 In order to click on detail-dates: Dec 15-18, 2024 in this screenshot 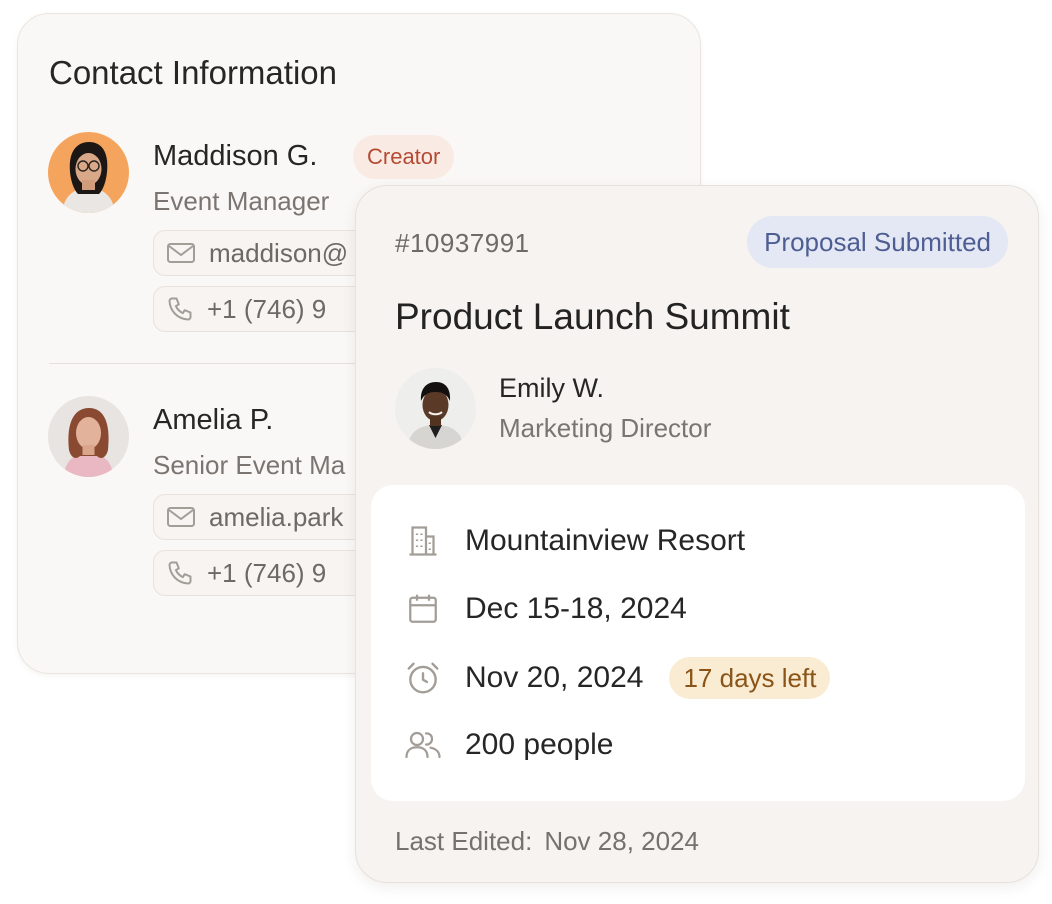, I will do `click(545, 609)`.